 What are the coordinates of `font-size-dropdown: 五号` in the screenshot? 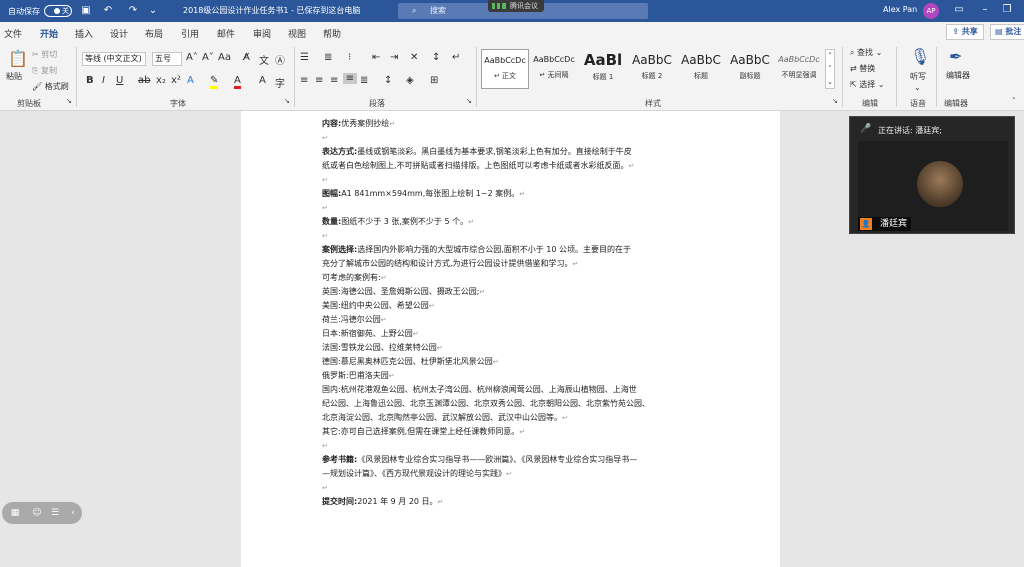 It's located at (167, 59).